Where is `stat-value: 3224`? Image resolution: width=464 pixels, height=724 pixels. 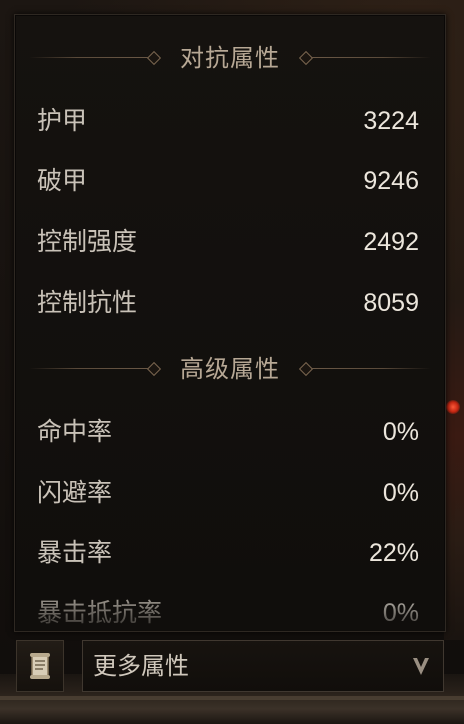 stat-value: 3224 is located at coordinates (391, 121).